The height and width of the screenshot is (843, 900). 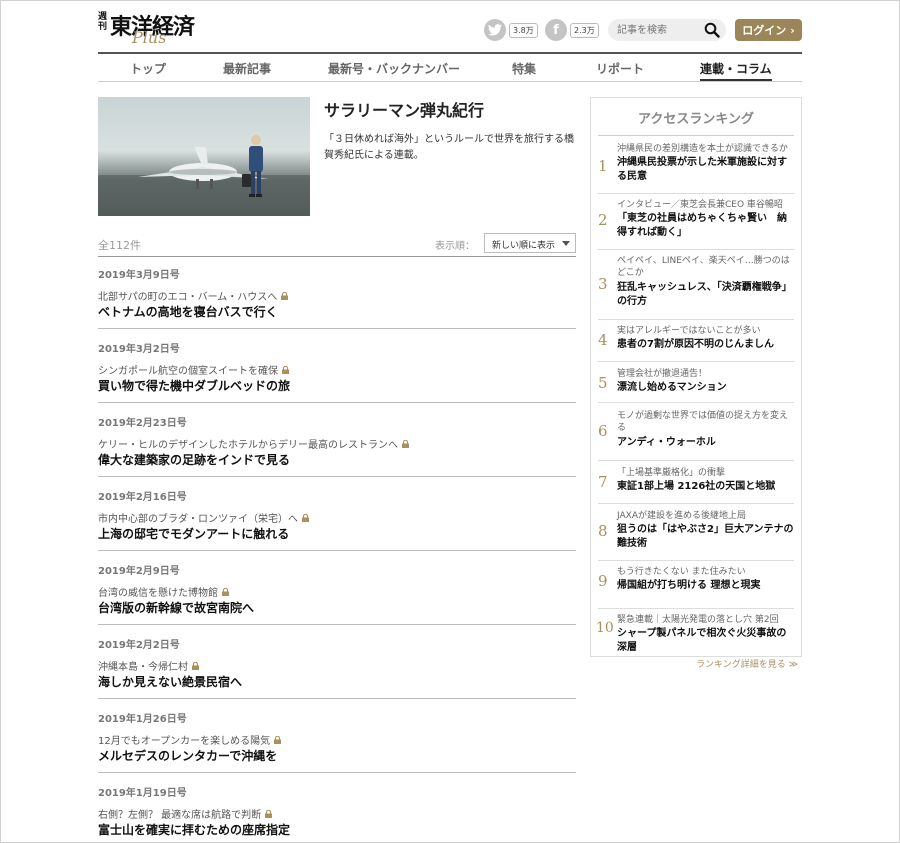 I want to click on ranking-more-link: ランキング詳細を見る ≫, so click(x=747, y=663).